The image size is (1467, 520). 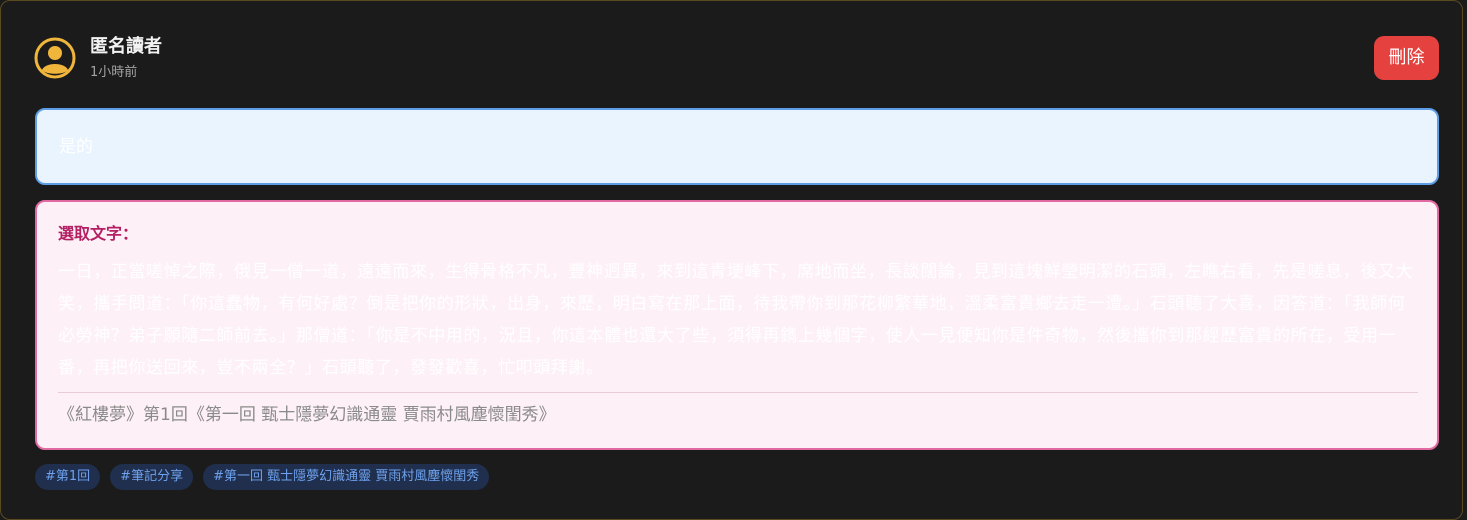 What do you see at coordinates (68, 477) in the screenshot?
I see `tag-chapter: #第1回` at bounding box center [68, 477].